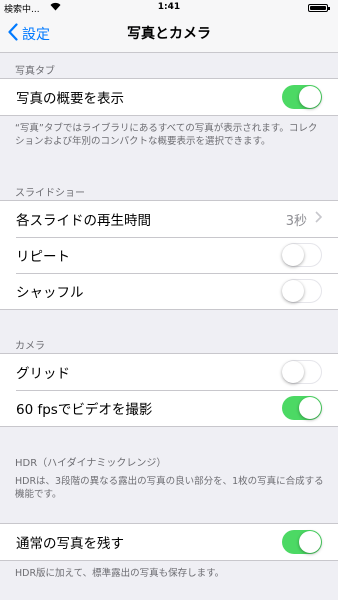  I want to click on battery-icon, so click(319, 8).